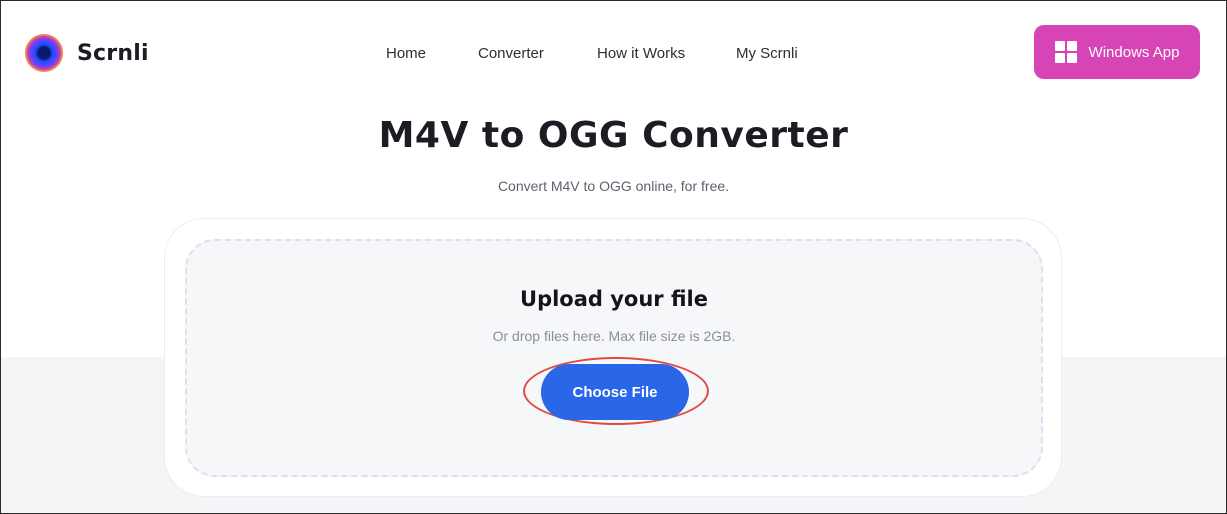 The image size is (1227, 514). What do you see at coordinates (1134, 52) in the screenshot?
I see `windows-app-label: Windows App` at bounding box center [1134, 52].